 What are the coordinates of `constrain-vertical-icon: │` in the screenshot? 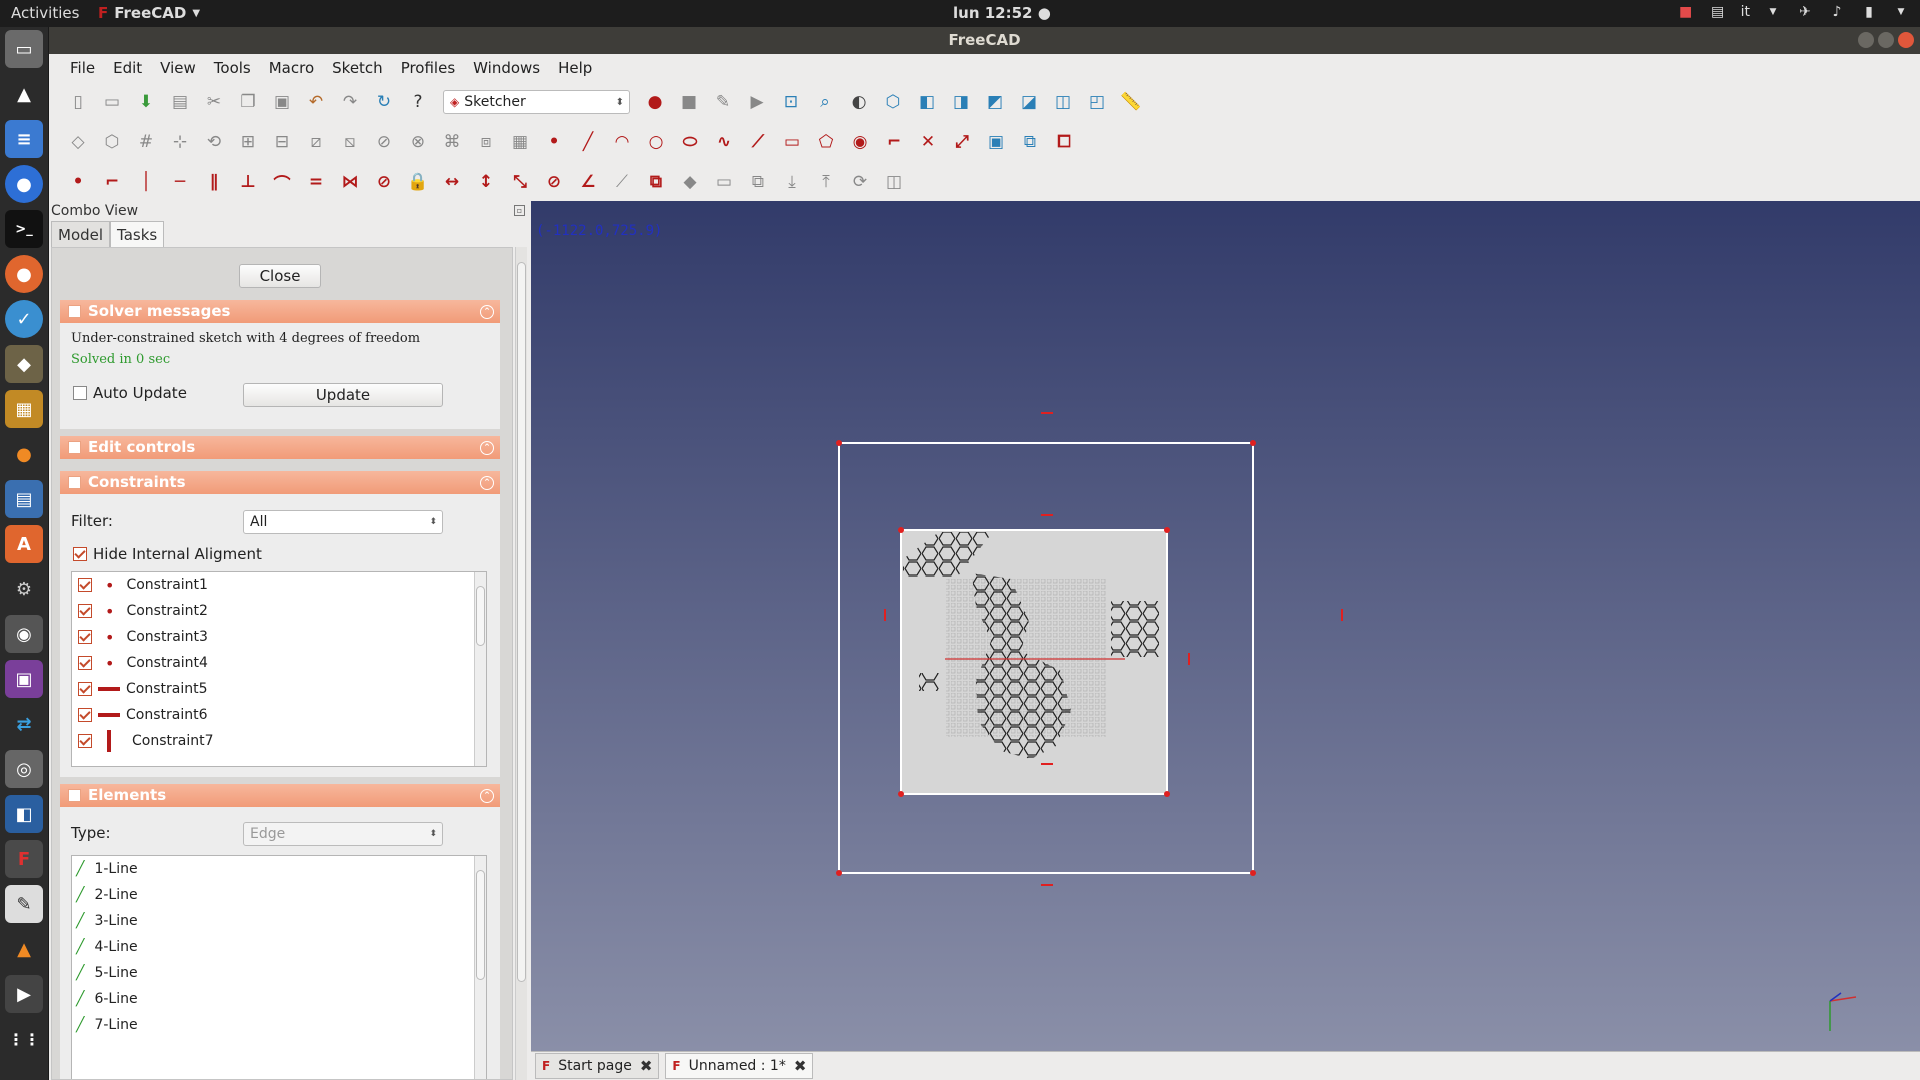 It's located at (146, 182).